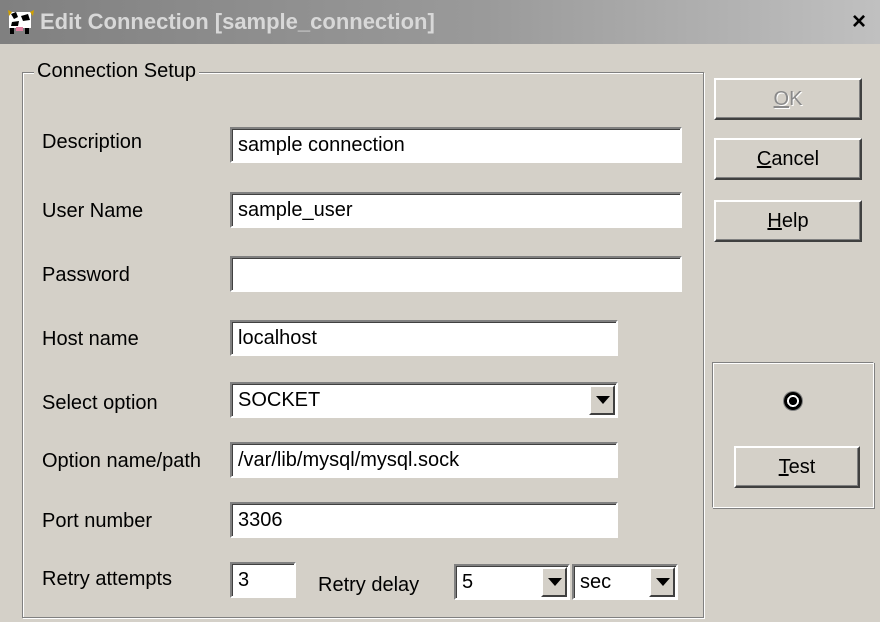 Image resolution: width=880 pixels, height=622 pixels. Describe the element at coordinates (596, 582) in the screenshot. I see `retry-delay-unit-value: sec` at that location.